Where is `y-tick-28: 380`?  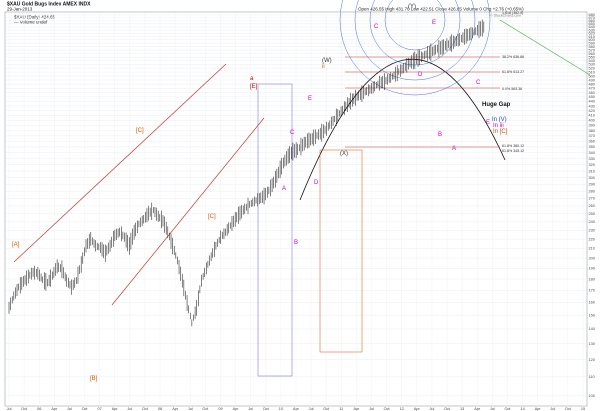
y-tick-28: 380 is located at coordinates (592, 131).